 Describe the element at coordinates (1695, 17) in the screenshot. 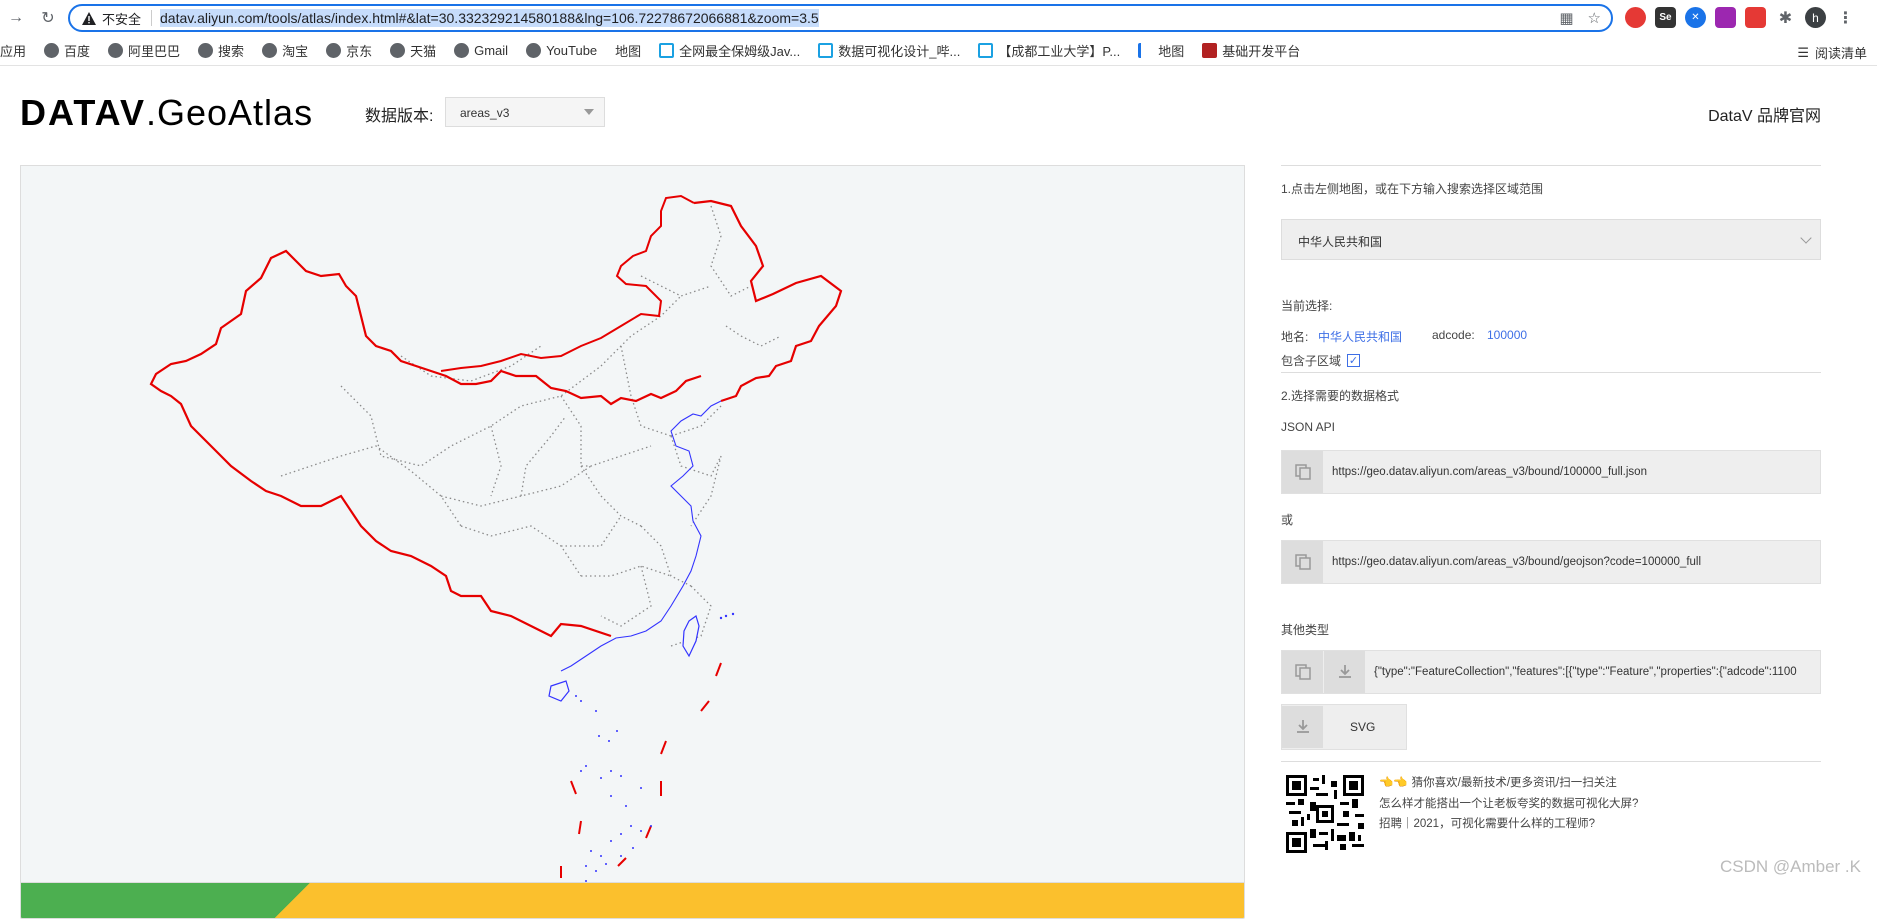

I see `extension-3-icon: ✕` at that location.